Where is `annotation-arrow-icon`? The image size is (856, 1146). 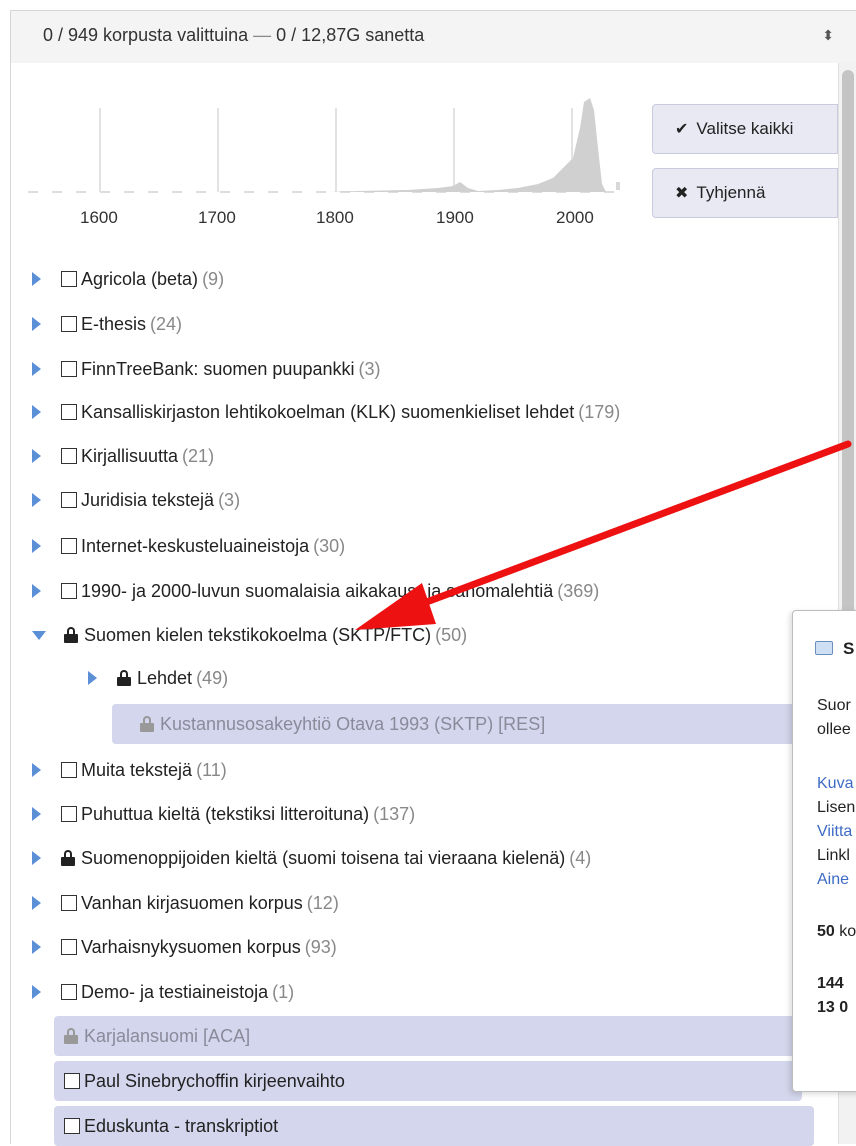 annotation-arrow-icon is located at coordinates (603, 535).